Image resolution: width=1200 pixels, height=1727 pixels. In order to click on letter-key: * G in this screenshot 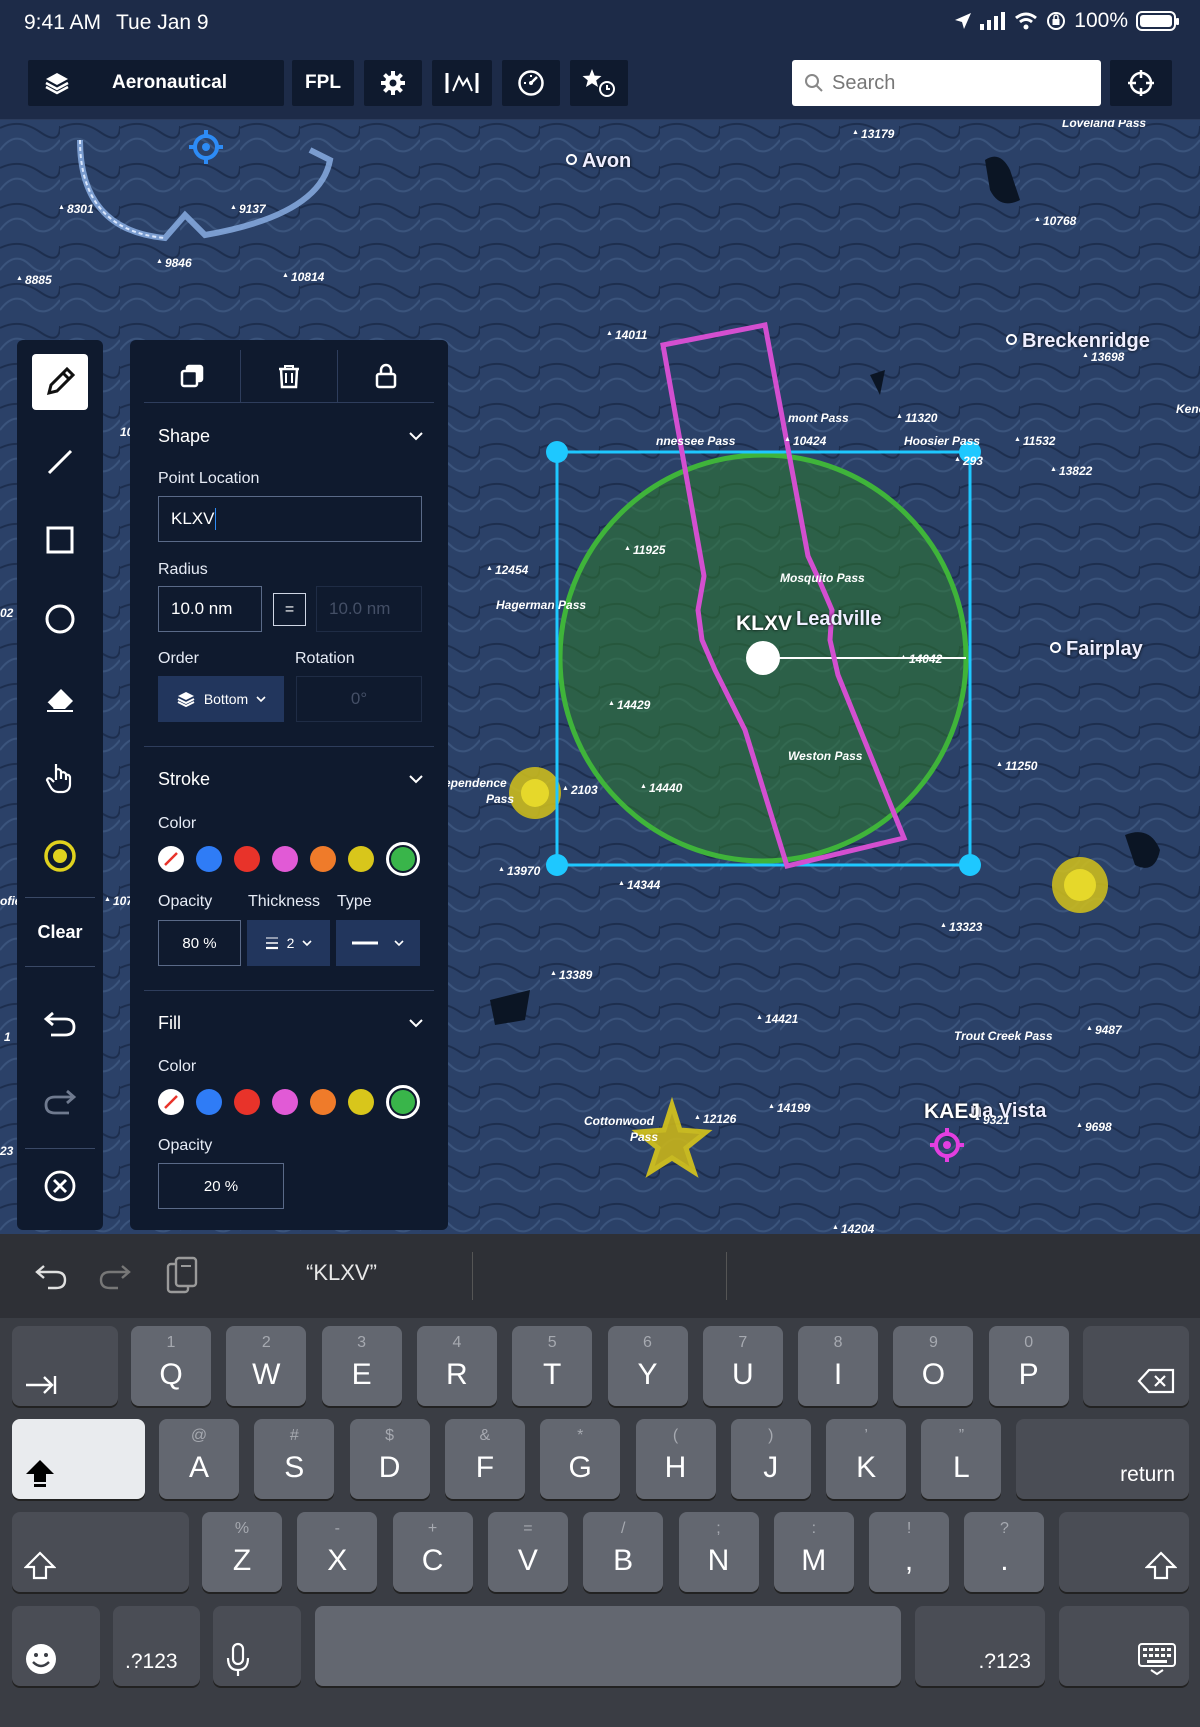, I will do `click(580, 1459)`.